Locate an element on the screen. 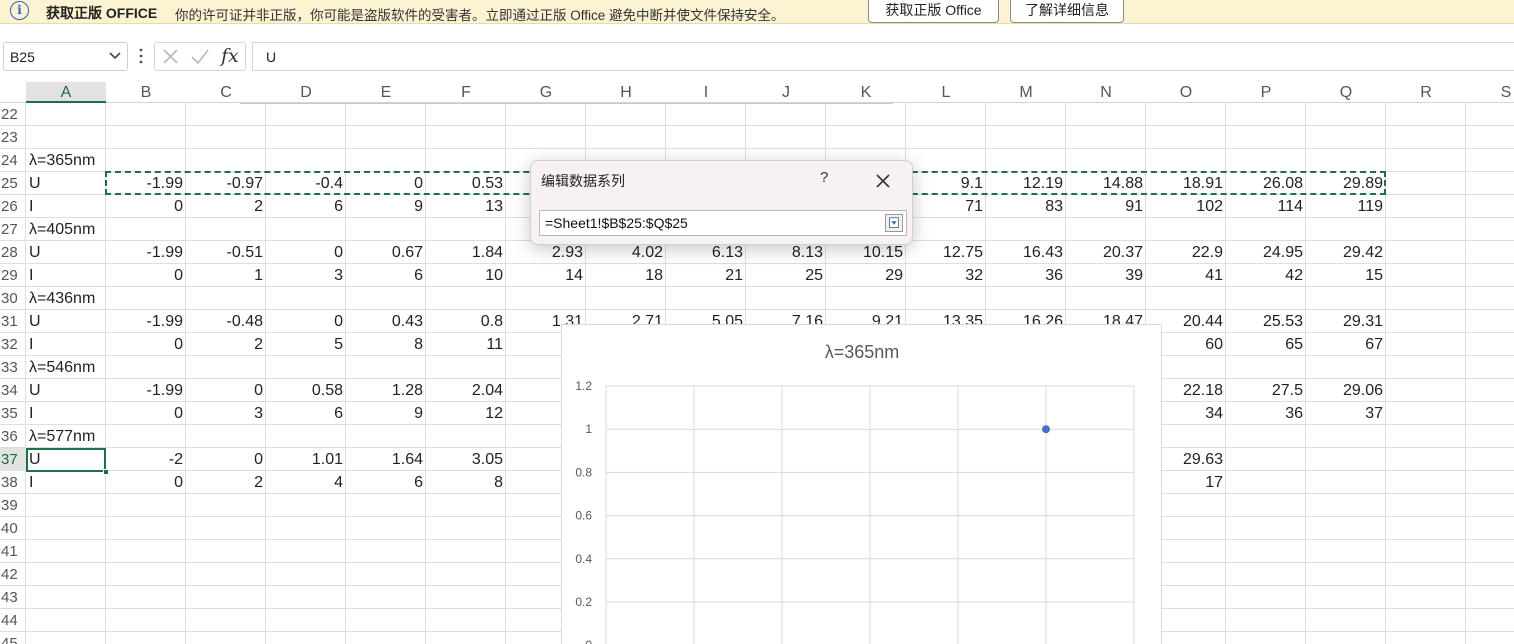  series-values-input: =Sheet1!$B$25:$Q$25 is located at coordinates (723, 223).